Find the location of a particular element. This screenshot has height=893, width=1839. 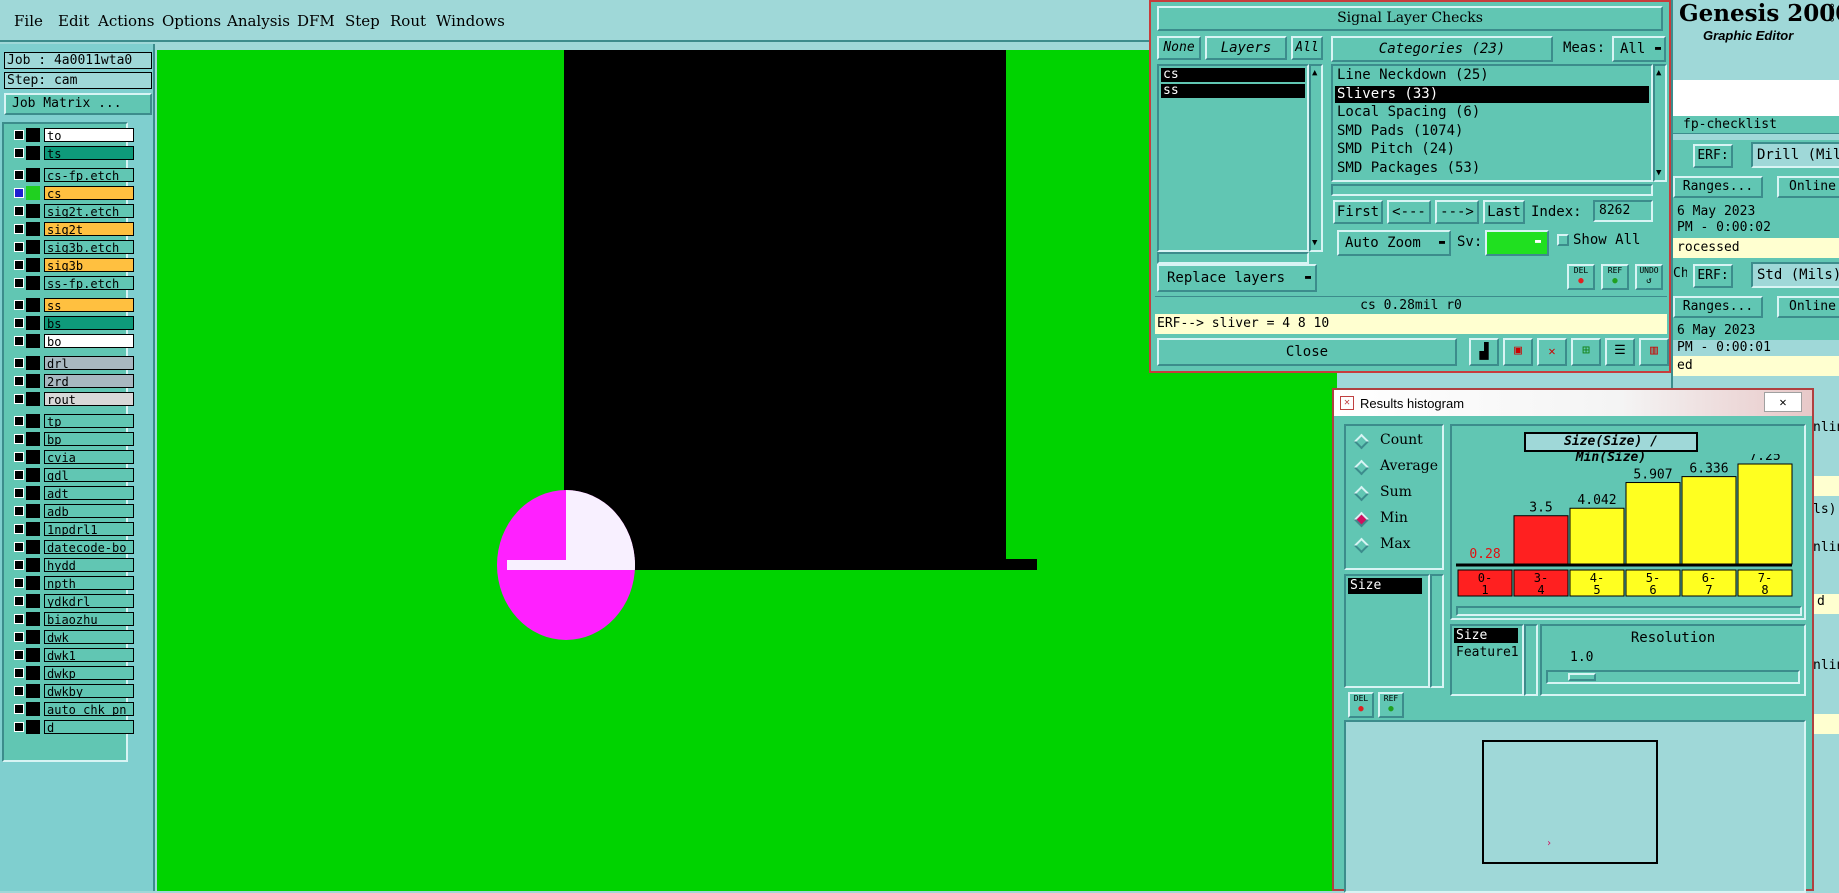

layer-row-to: to is located at coordinates (73, 135).